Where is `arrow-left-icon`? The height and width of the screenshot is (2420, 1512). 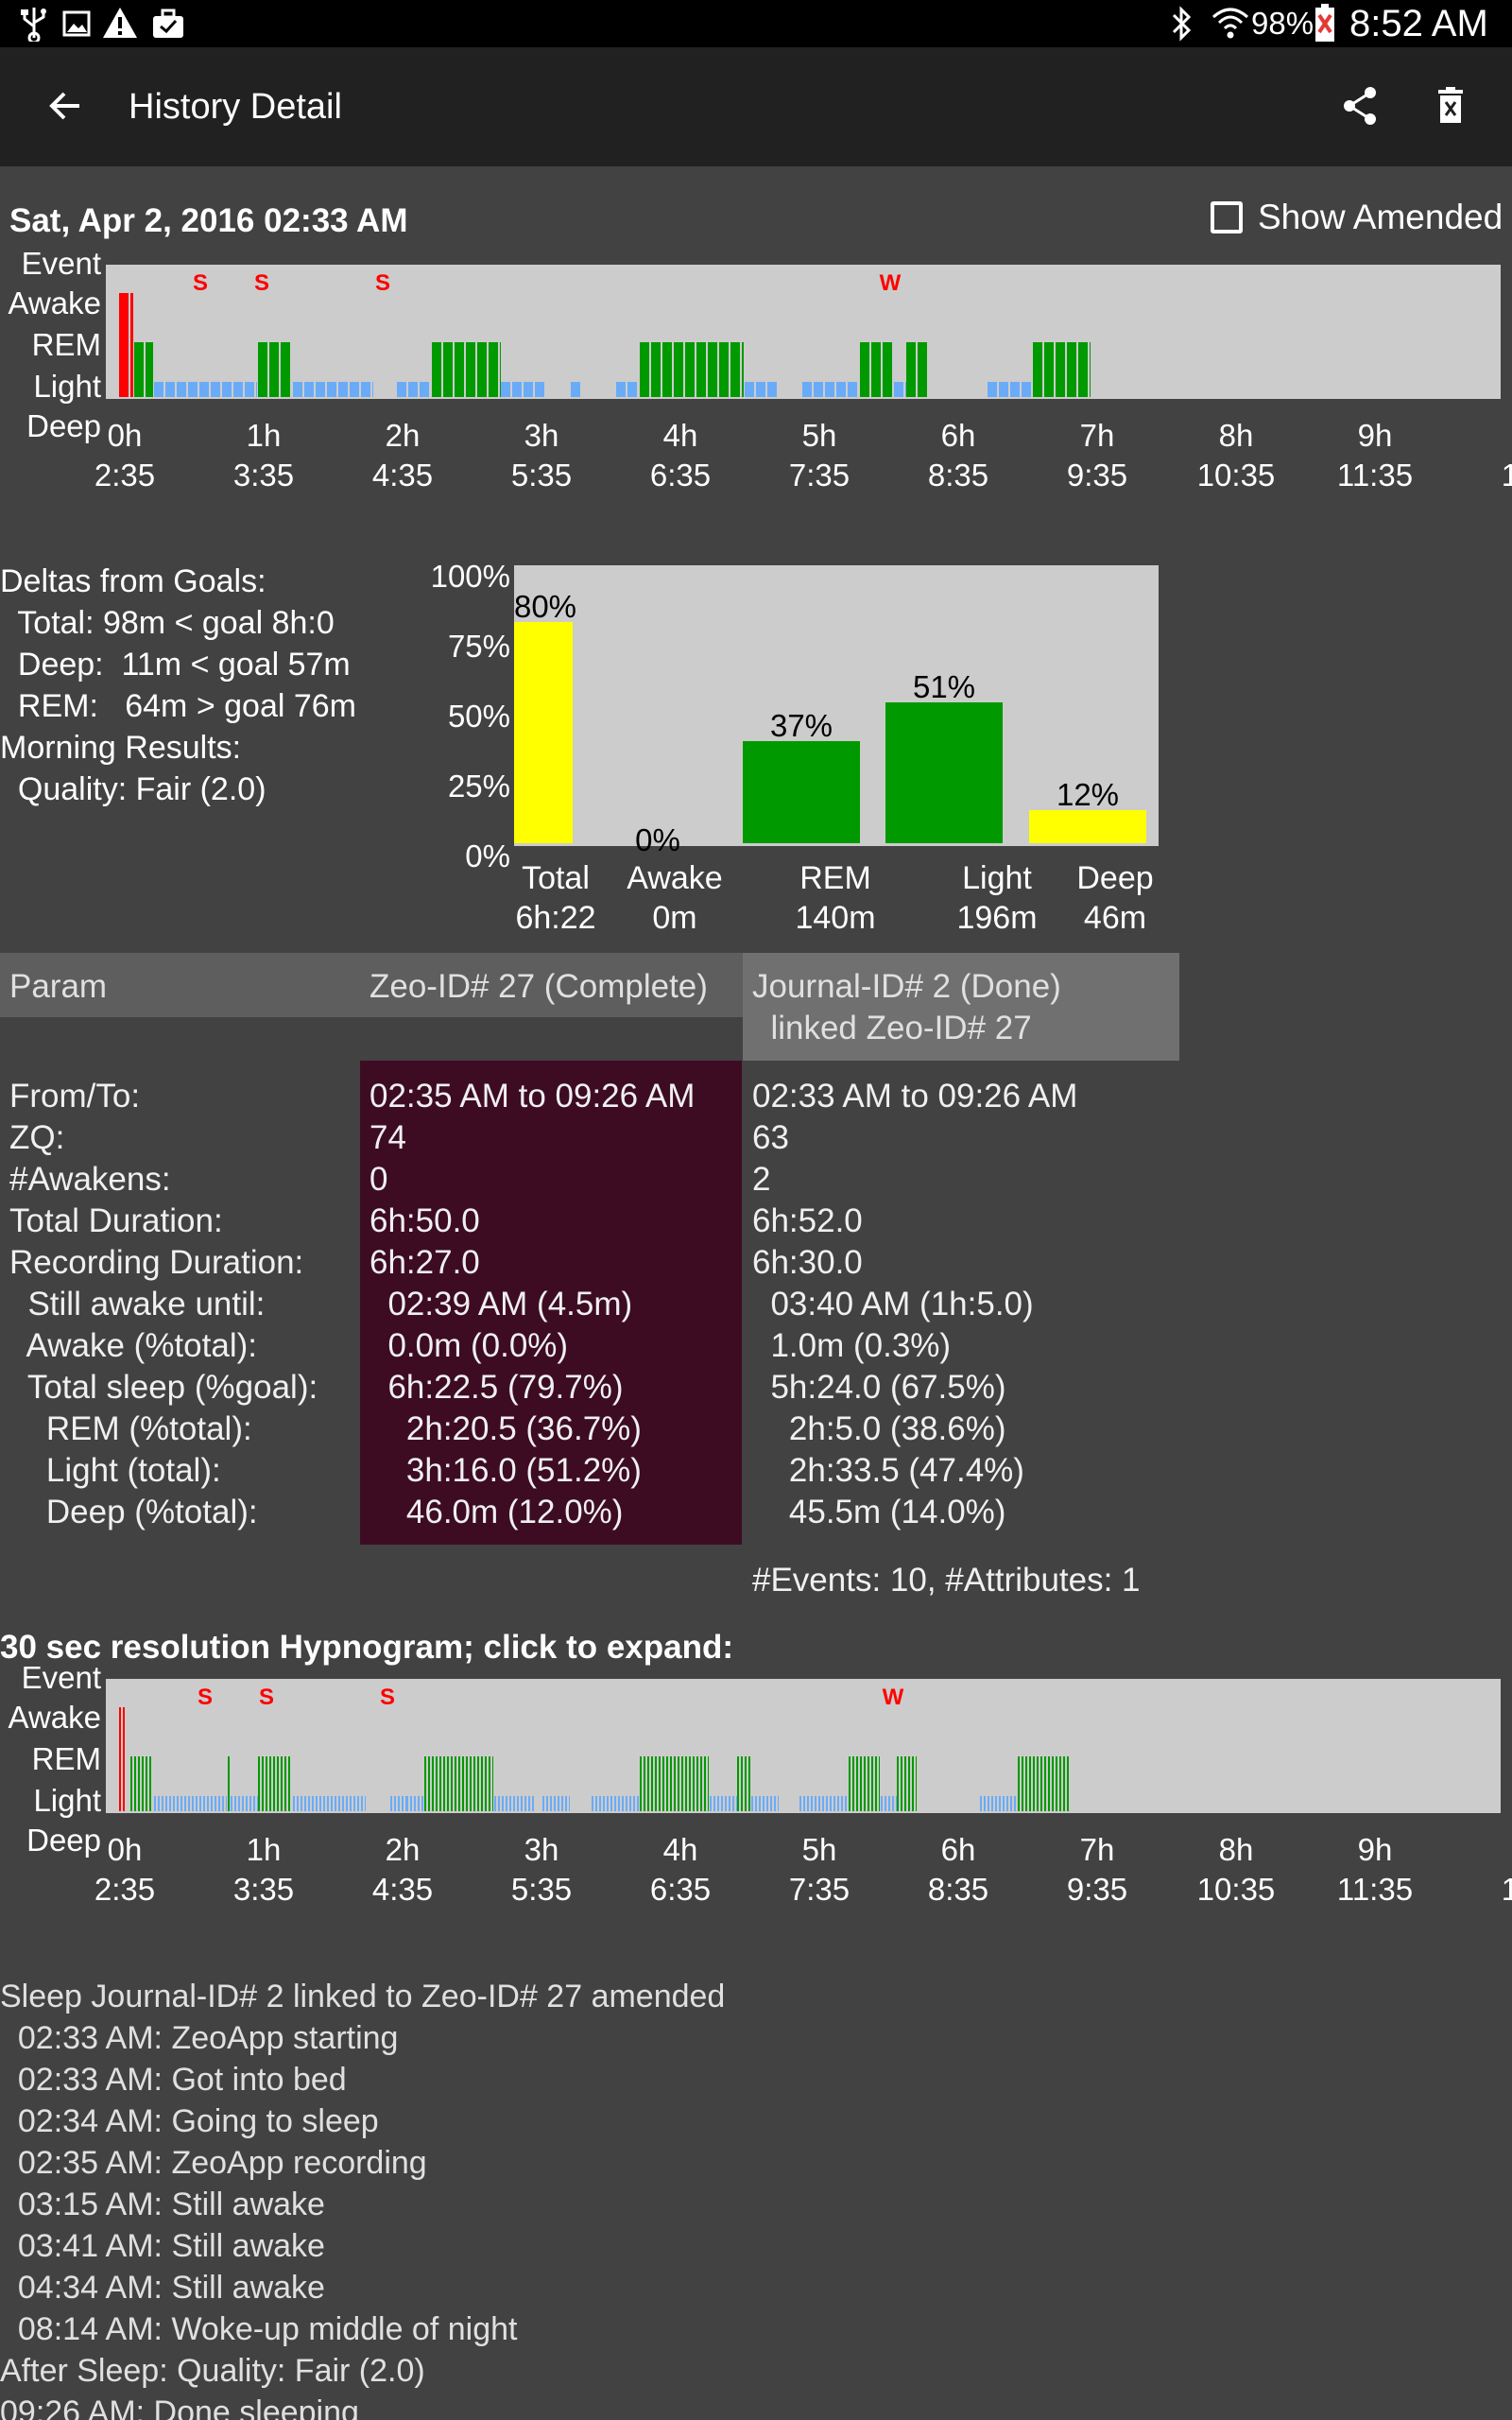
arrow-left-icon is located at coordinates (66, 106).